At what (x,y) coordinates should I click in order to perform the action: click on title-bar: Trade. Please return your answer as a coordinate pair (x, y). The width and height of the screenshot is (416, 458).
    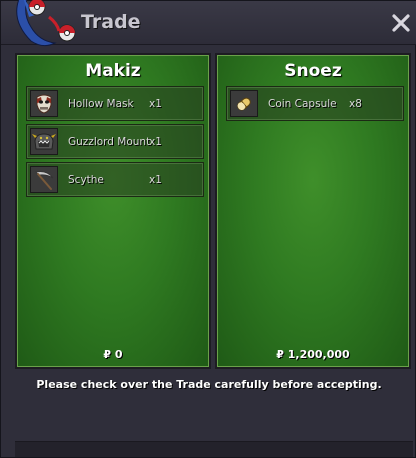
    Looking at the image, I should click on (208, 23).